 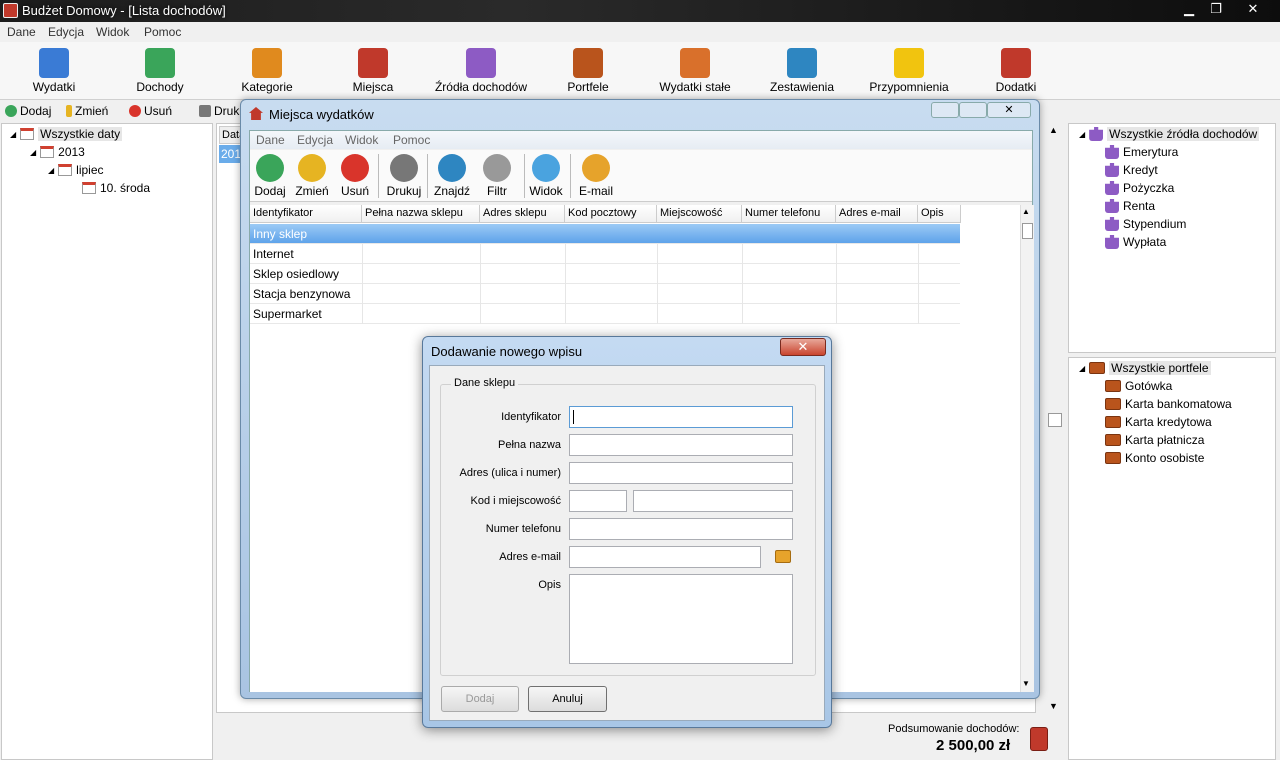 What do you see at coordinates (87, 111) in the screenshot?
I see `edit-entry-button: Zmień` at bounding box center [87, 111].